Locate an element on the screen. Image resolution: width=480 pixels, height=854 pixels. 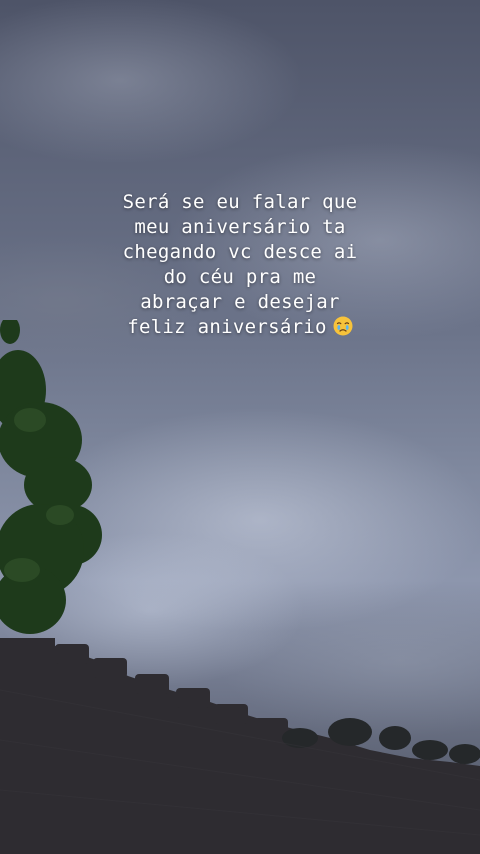
caption-line-4: do céu pra me is located at coordinates (240, 277).